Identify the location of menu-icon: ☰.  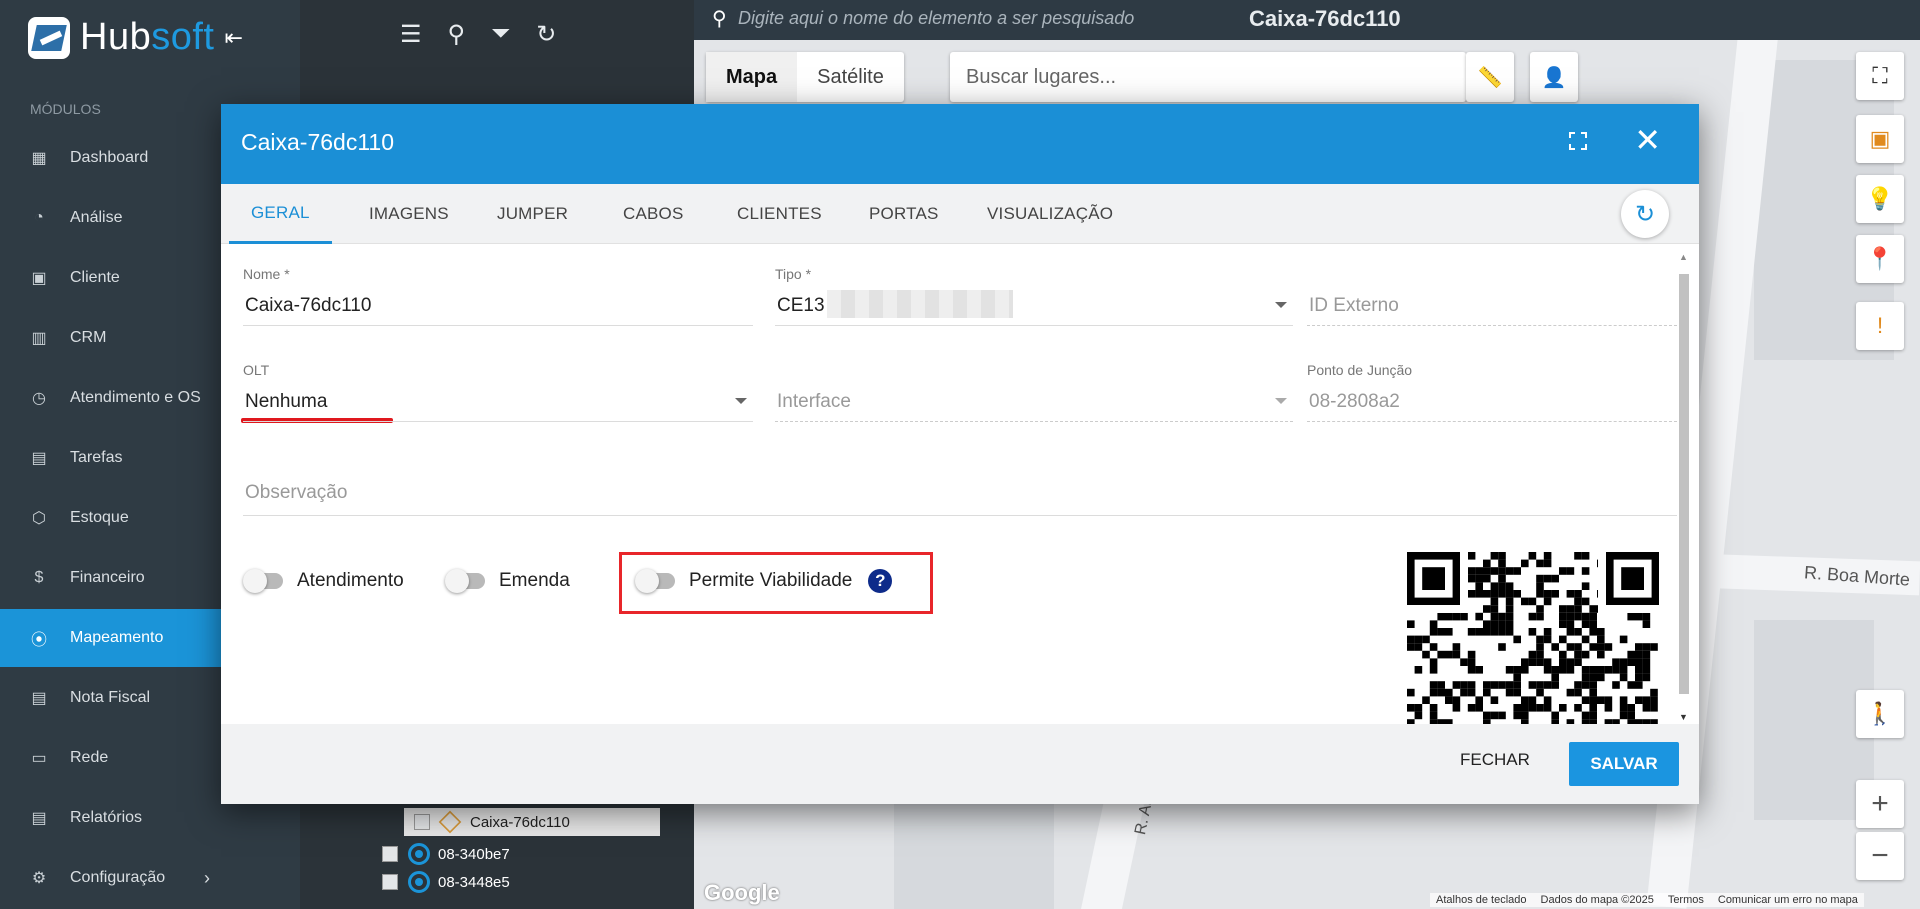
(411, 34).